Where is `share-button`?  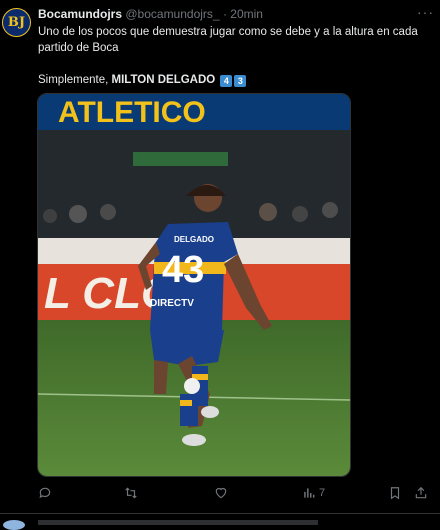 share-button is located at coordinates (421, 493).